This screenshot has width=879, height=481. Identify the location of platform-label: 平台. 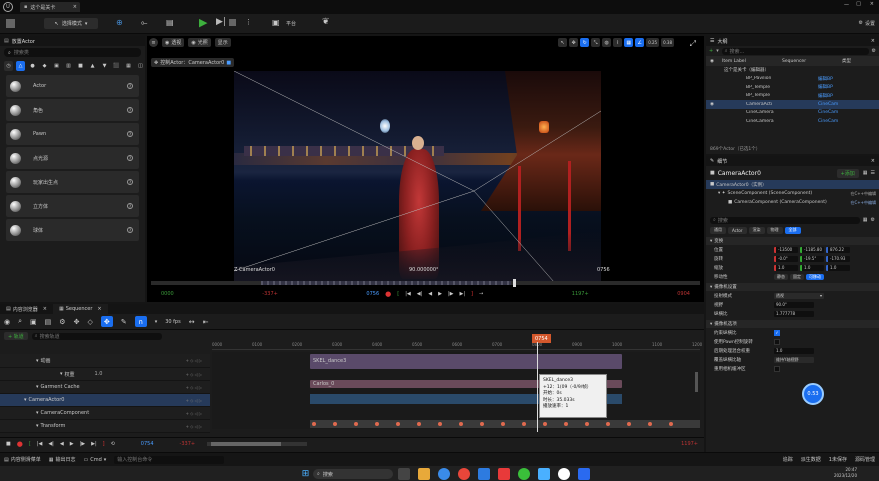
(291, 23).